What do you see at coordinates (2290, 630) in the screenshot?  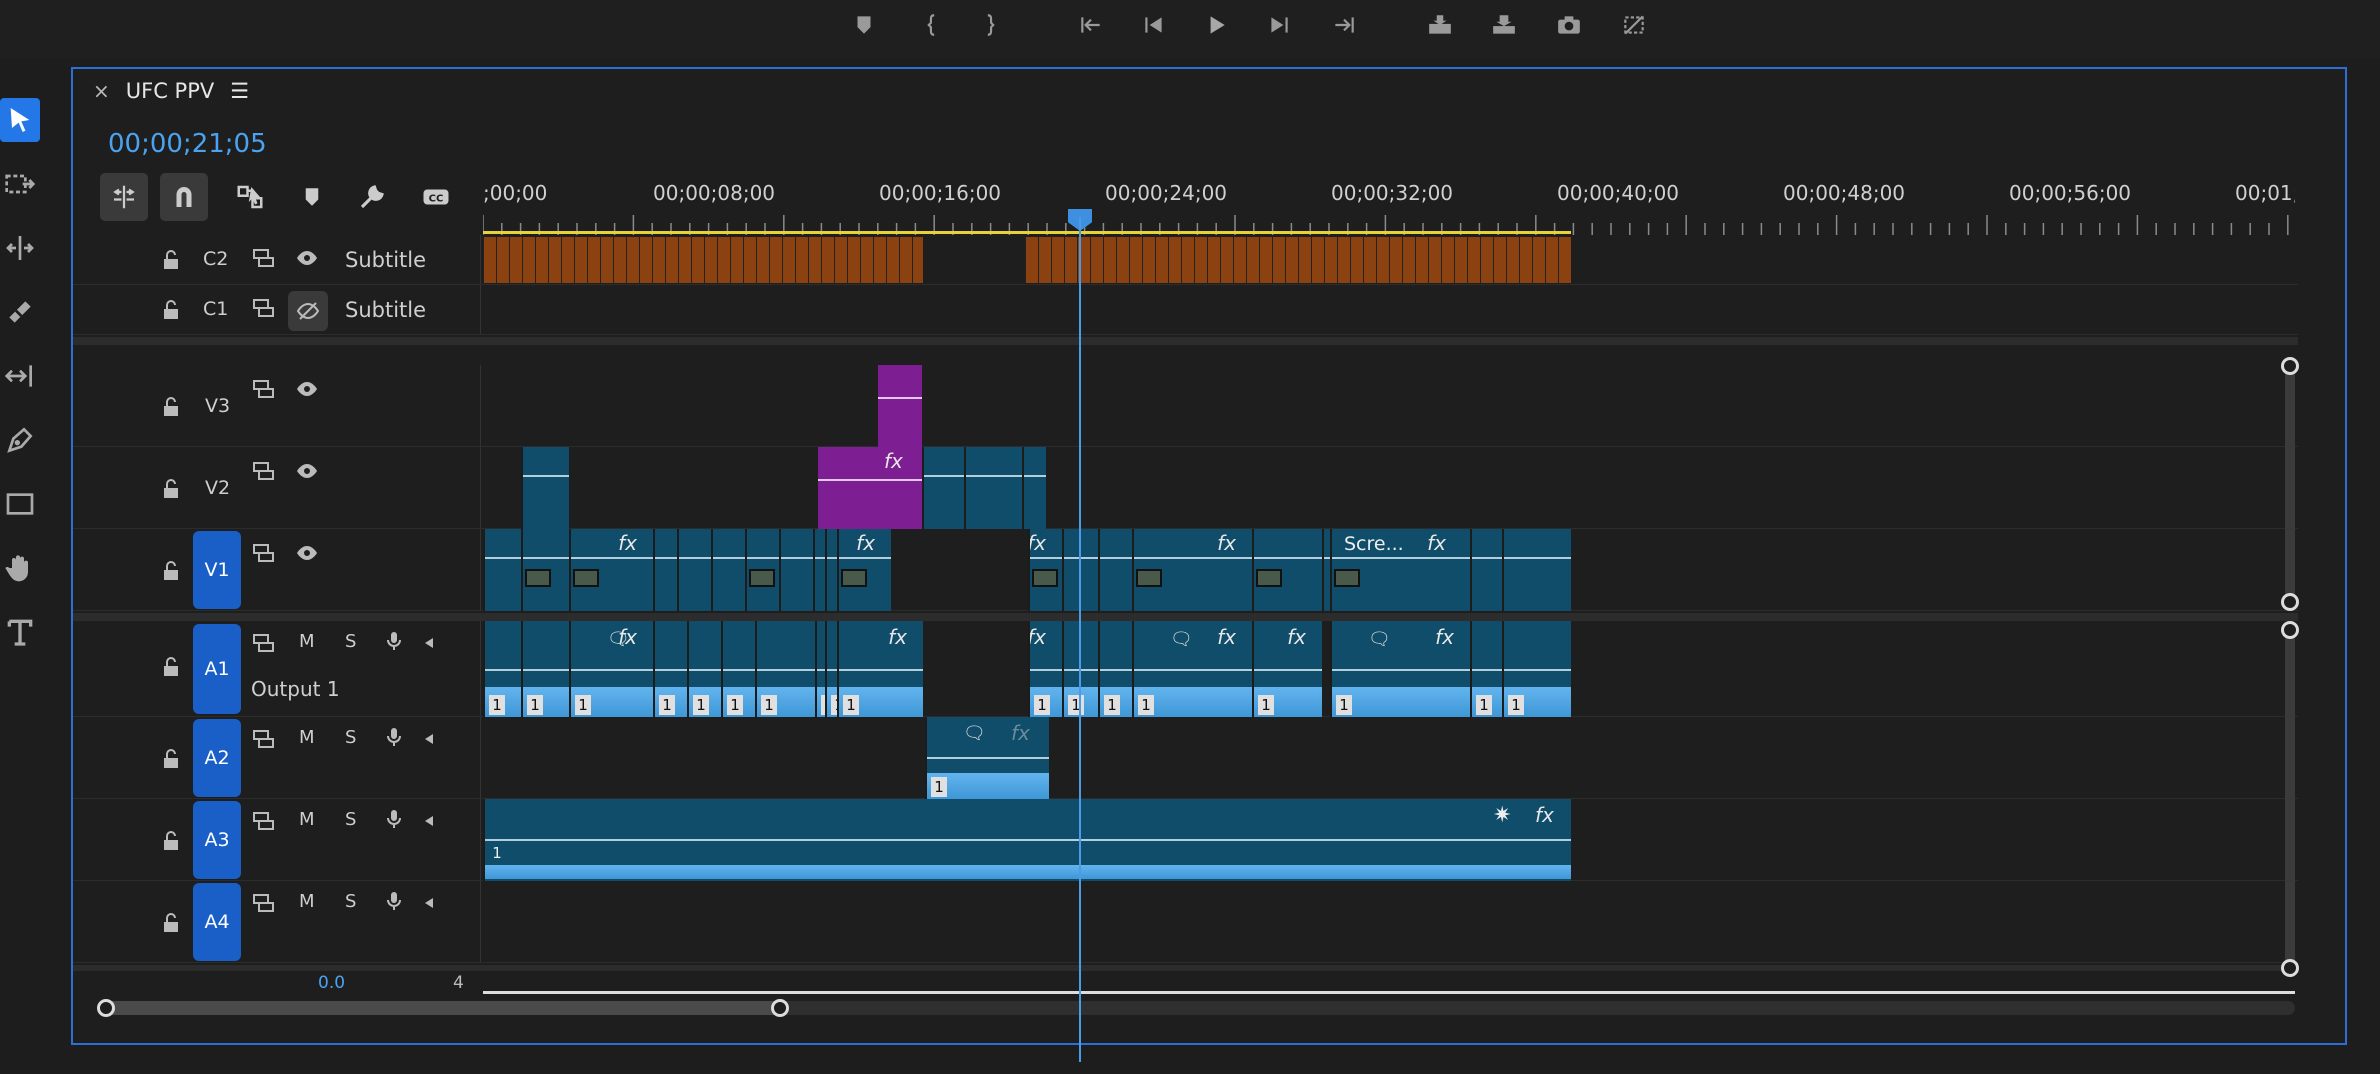 I see `scroll-handle` at bounding box center [2290, 630].